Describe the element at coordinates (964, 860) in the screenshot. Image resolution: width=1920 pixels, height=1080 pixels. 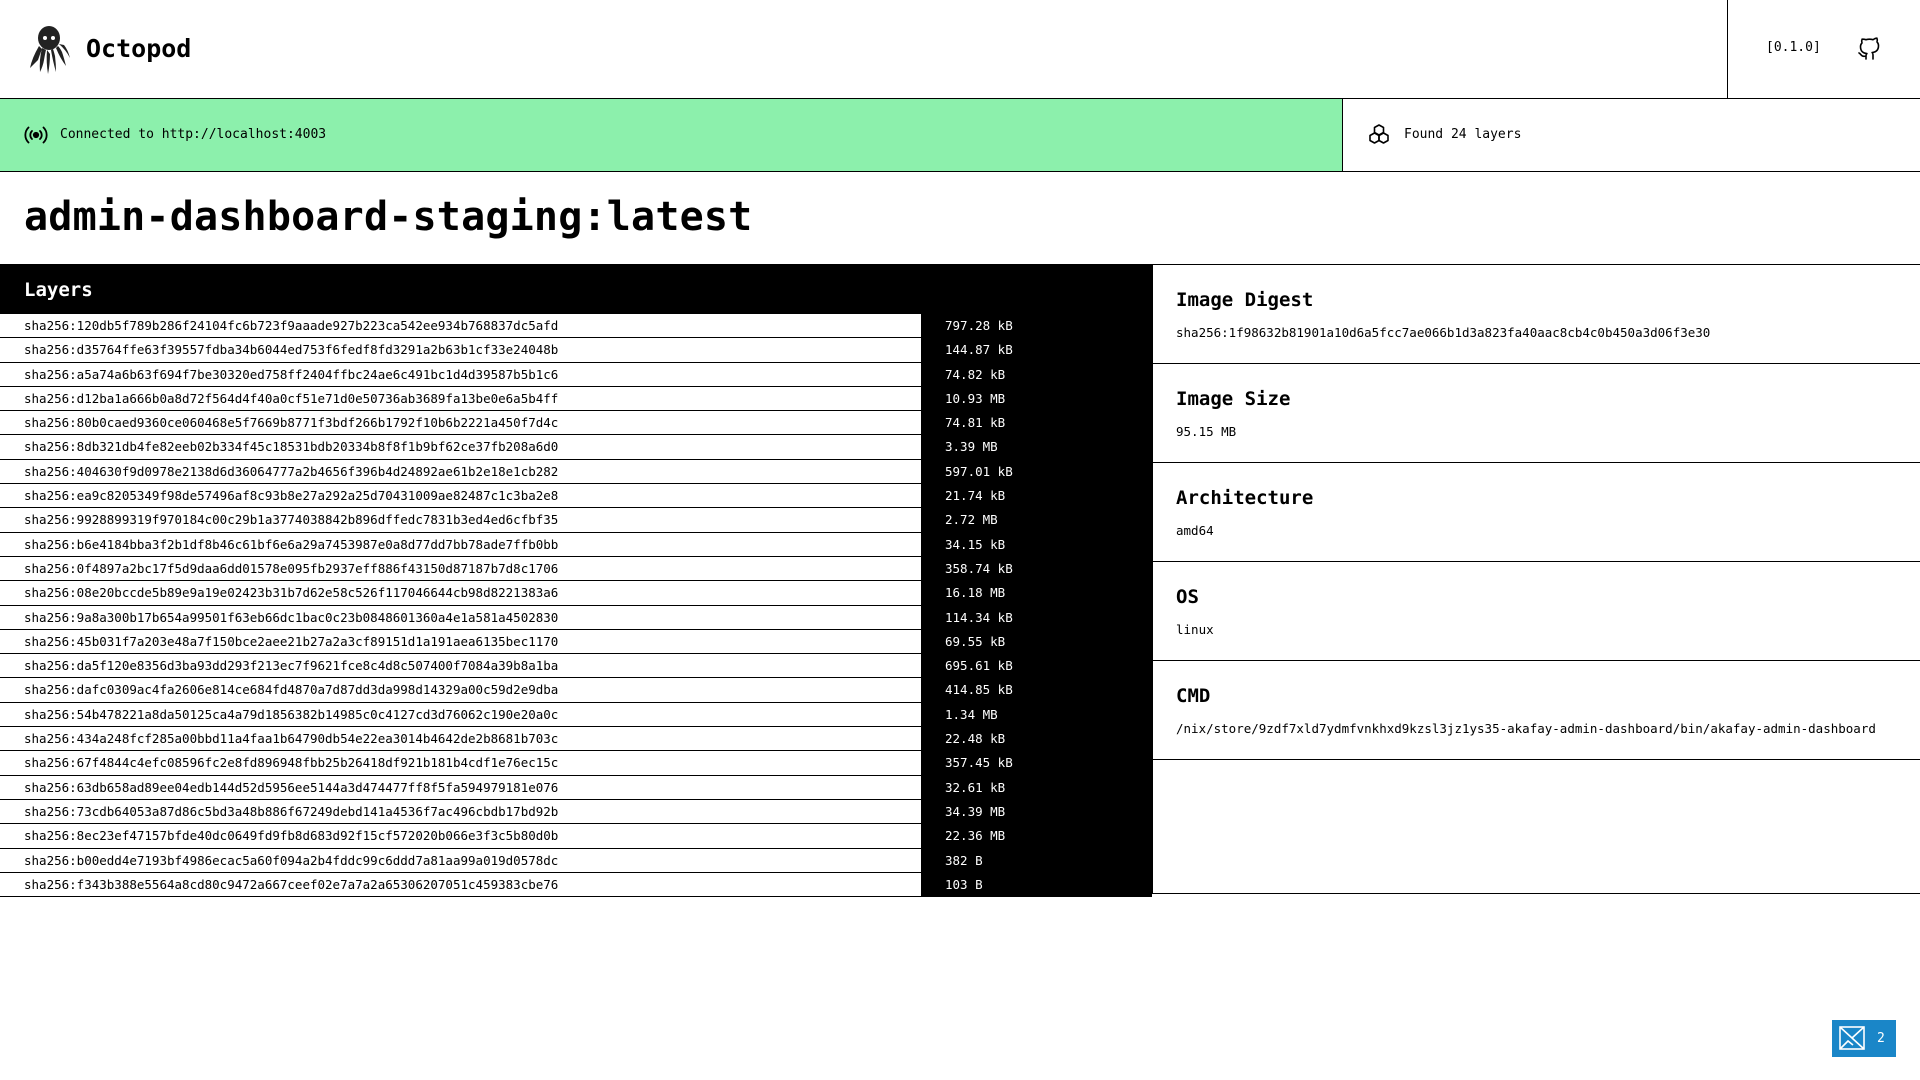
I see `layer-size-value: 382 B` at that location.